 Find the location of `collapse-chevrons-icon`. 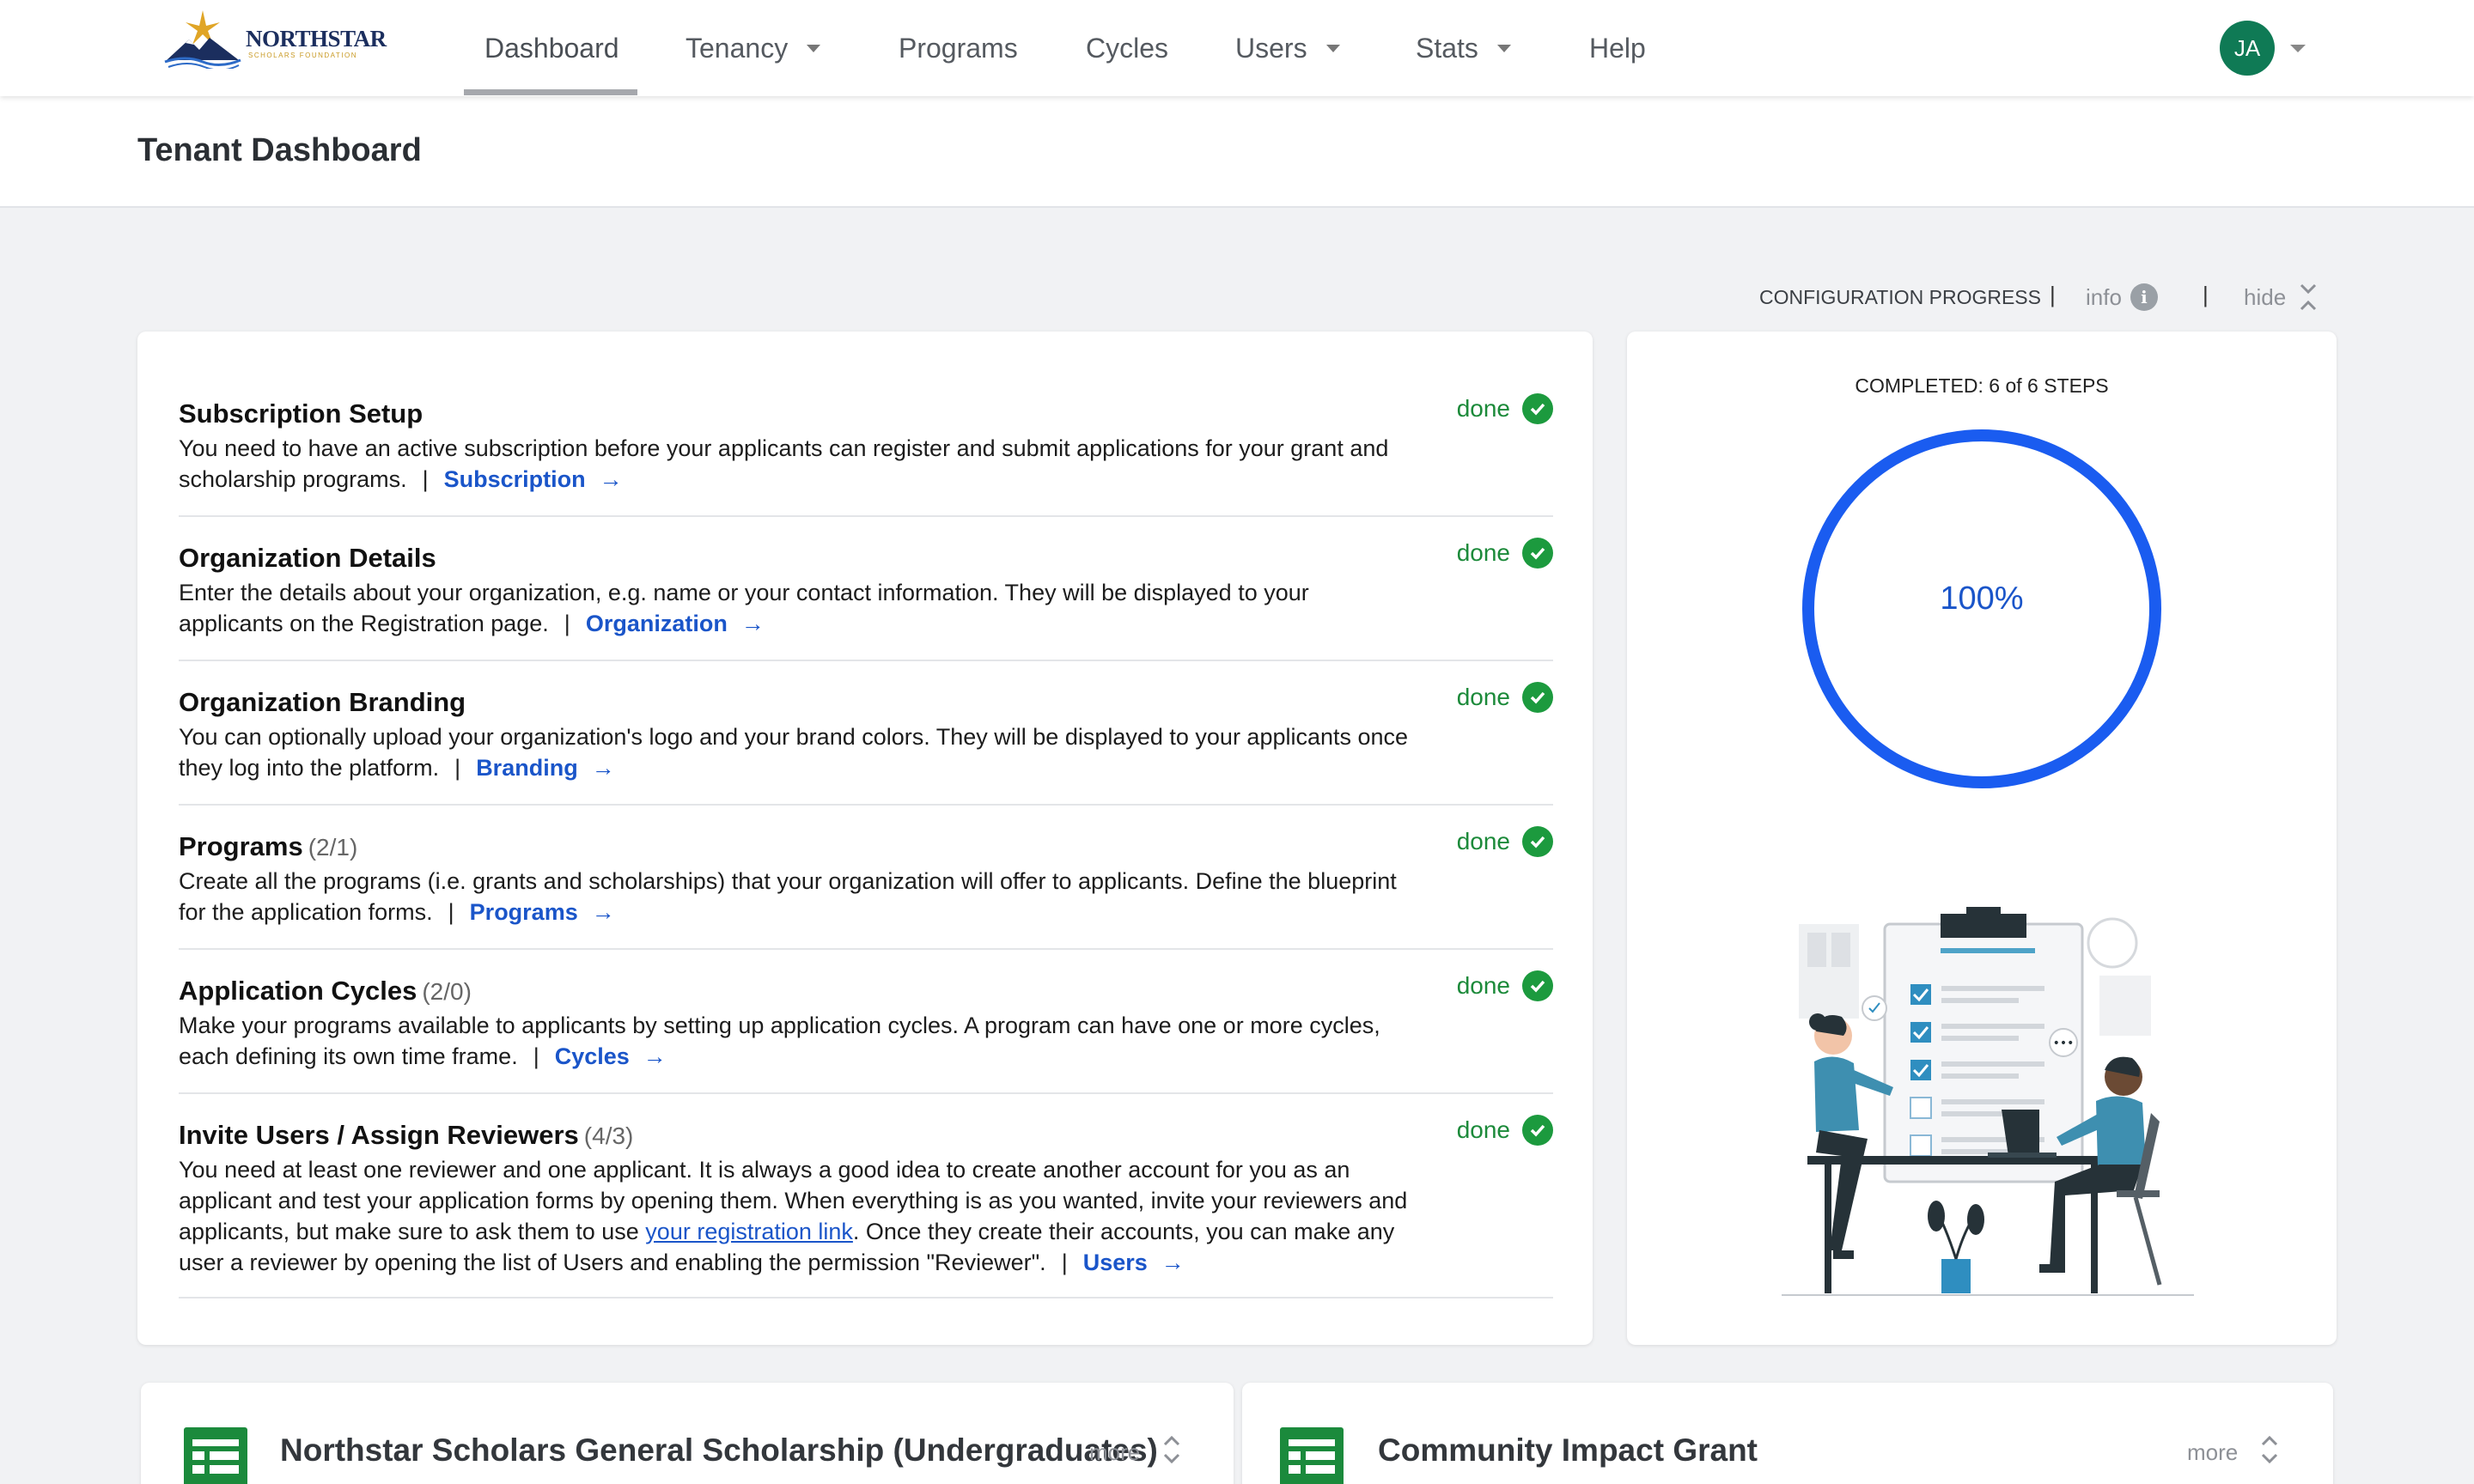

collapse-chevrons-icon is located at coordinates (2308, 297).